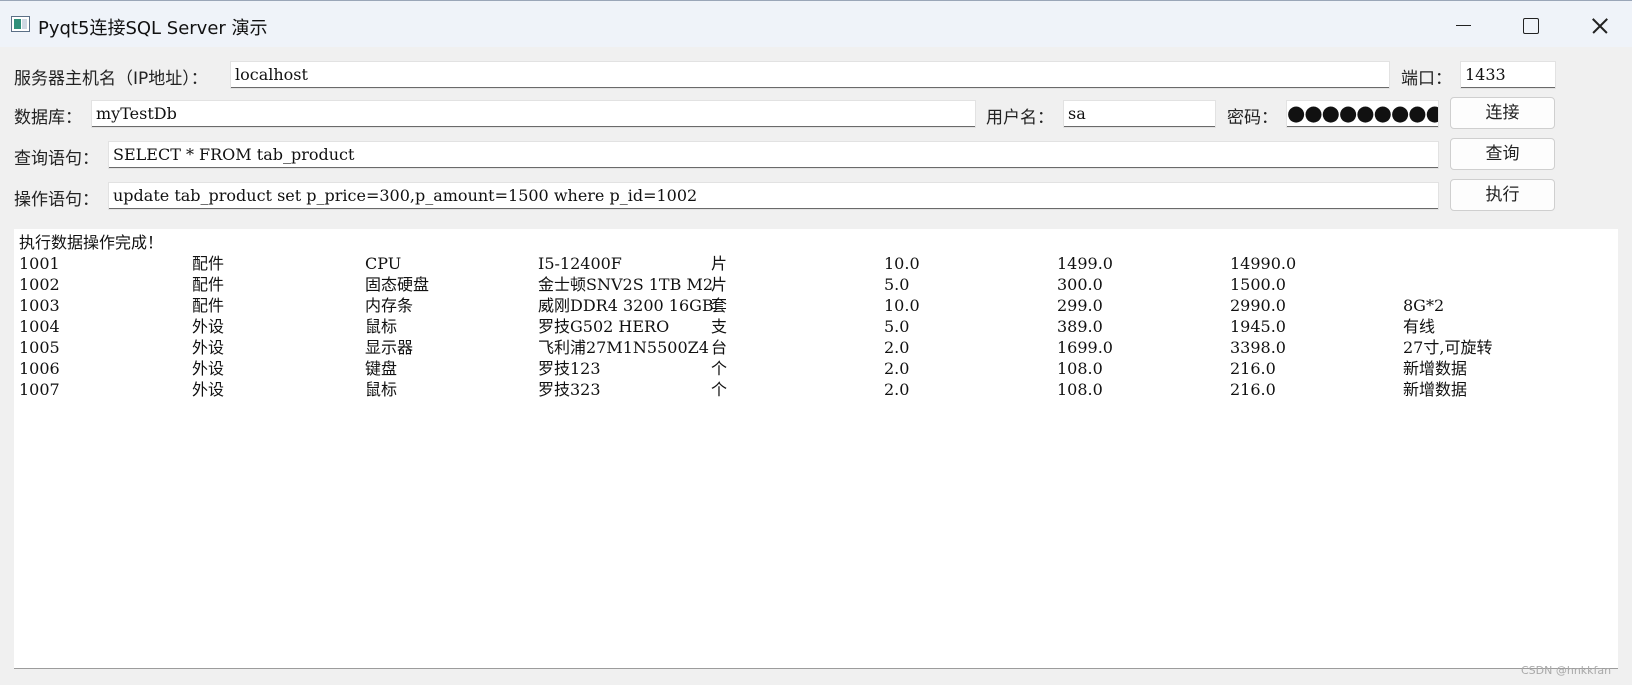 This screenshot has width=1632, height=685. What do you see at coordinates (56, 159) in the screenshot?
I see `query-label: 查询语句：` at bounding box center [56, 159].